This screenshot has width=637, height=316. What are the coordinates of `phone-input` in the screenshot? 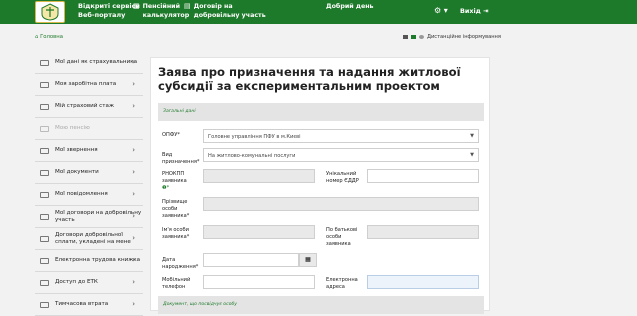 It's located at (259, 282).